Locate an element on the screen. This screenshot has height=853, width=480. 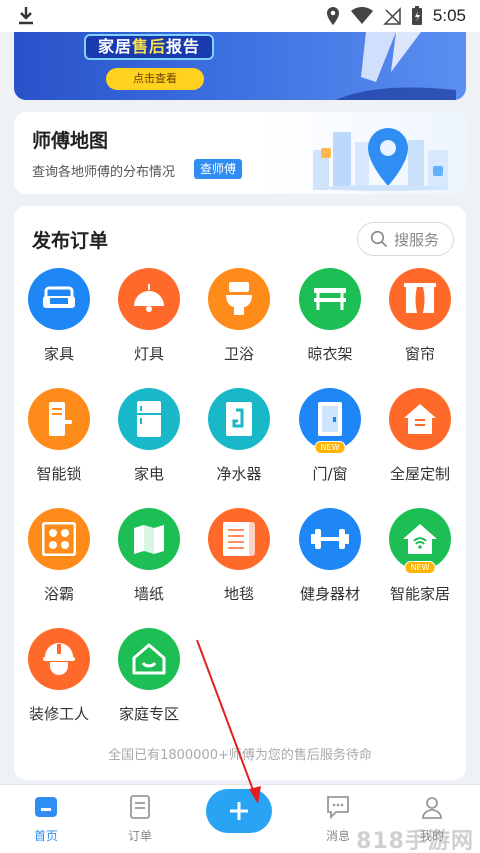
worker-helmet-icon is located at coordinates (59, 659).